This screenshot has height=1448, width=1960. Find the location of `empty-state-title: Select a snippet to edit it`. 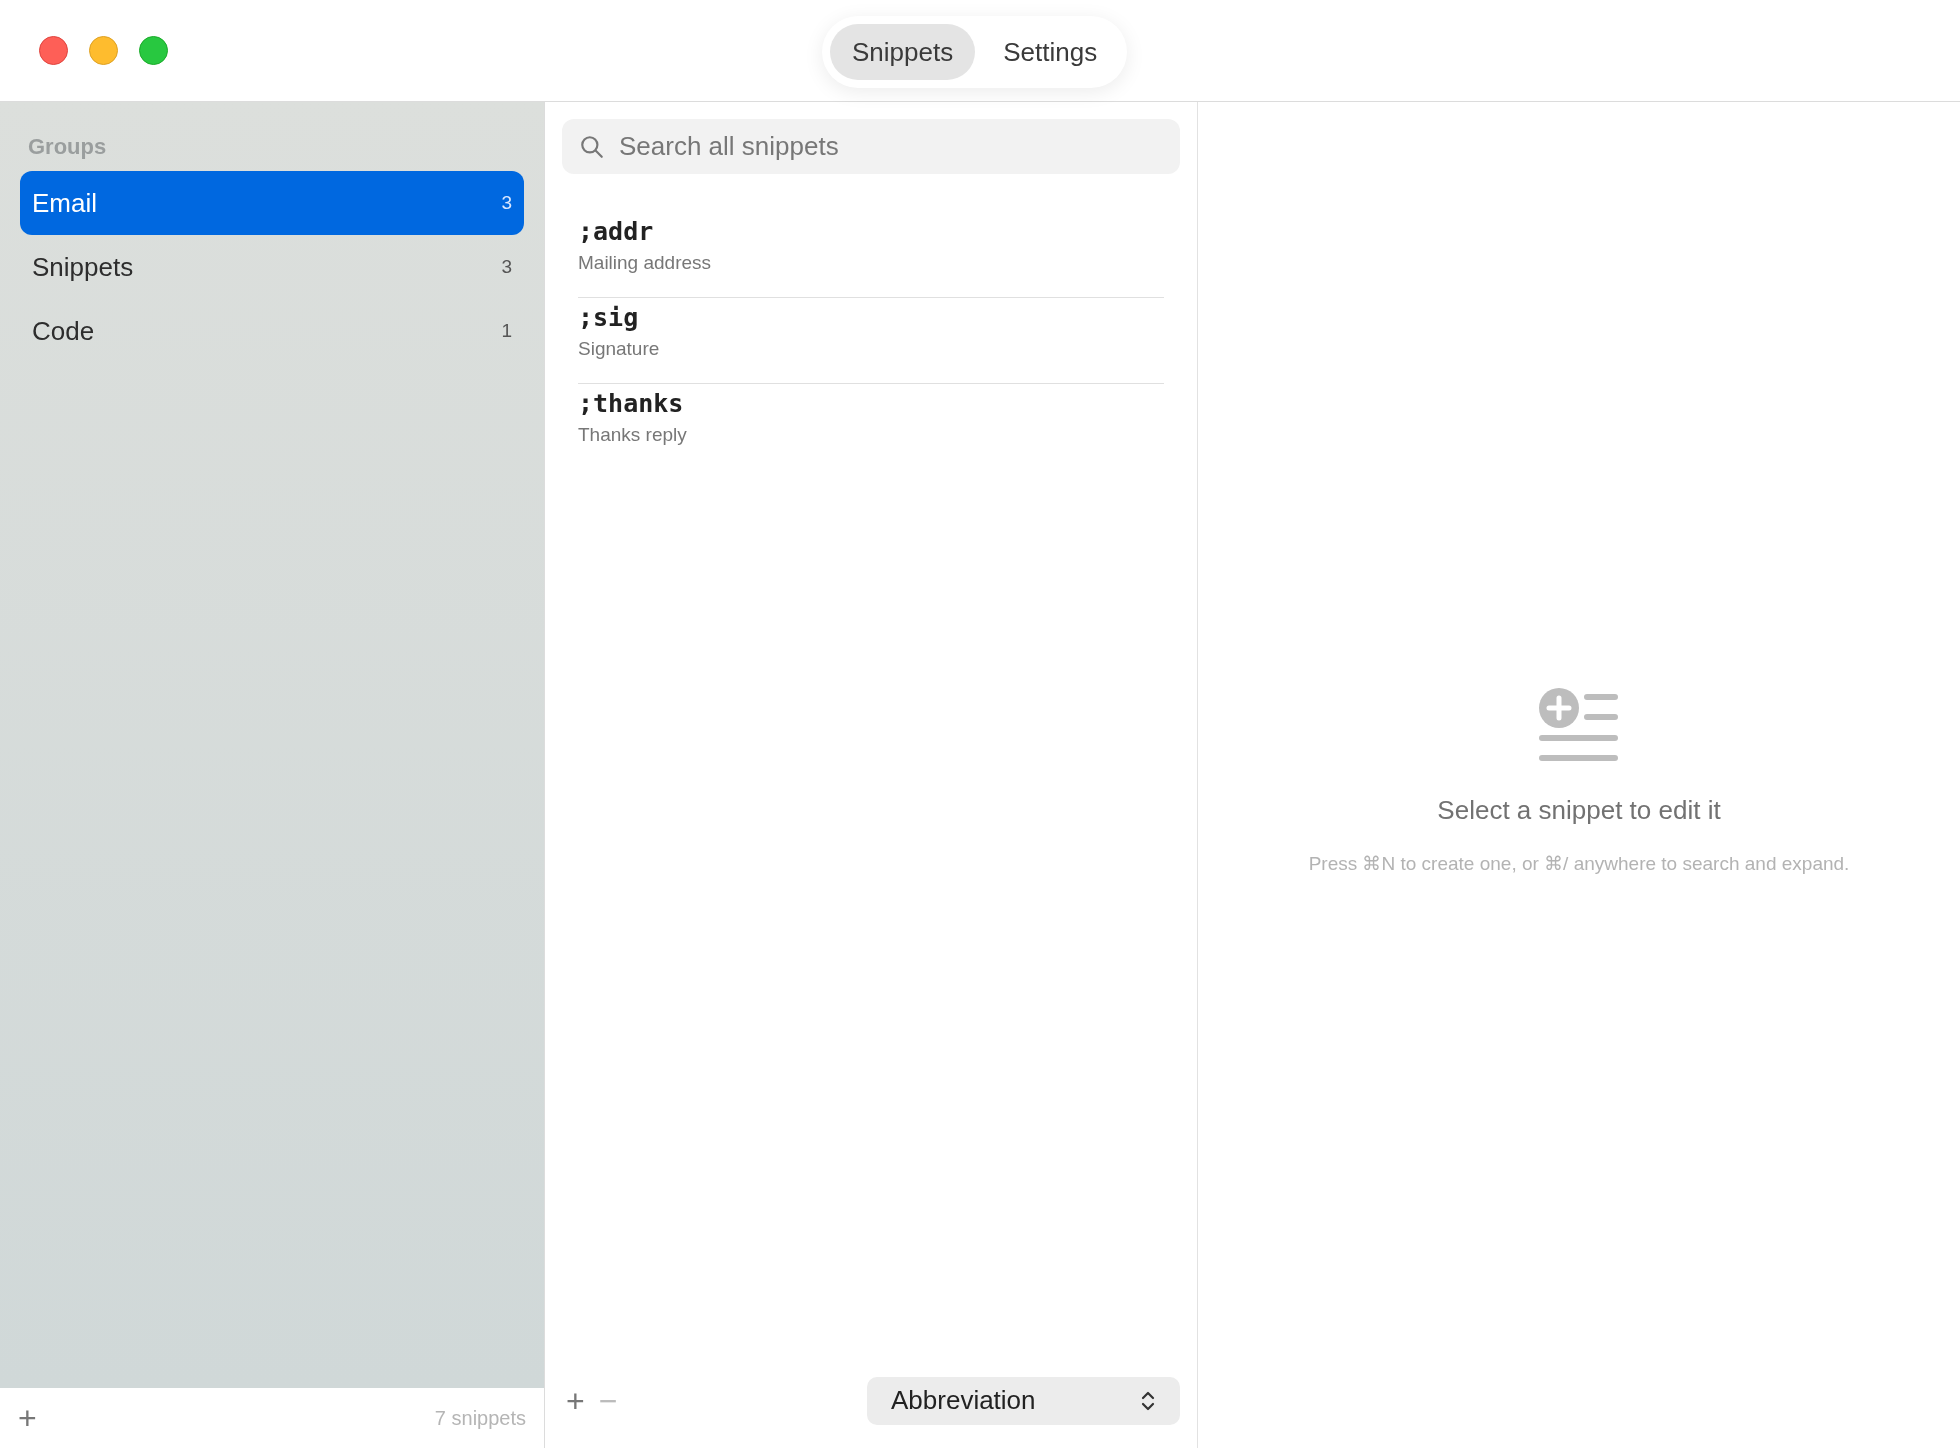

empty-state-title: Select a snippet to edit it is located at coordinates (1579, 810).